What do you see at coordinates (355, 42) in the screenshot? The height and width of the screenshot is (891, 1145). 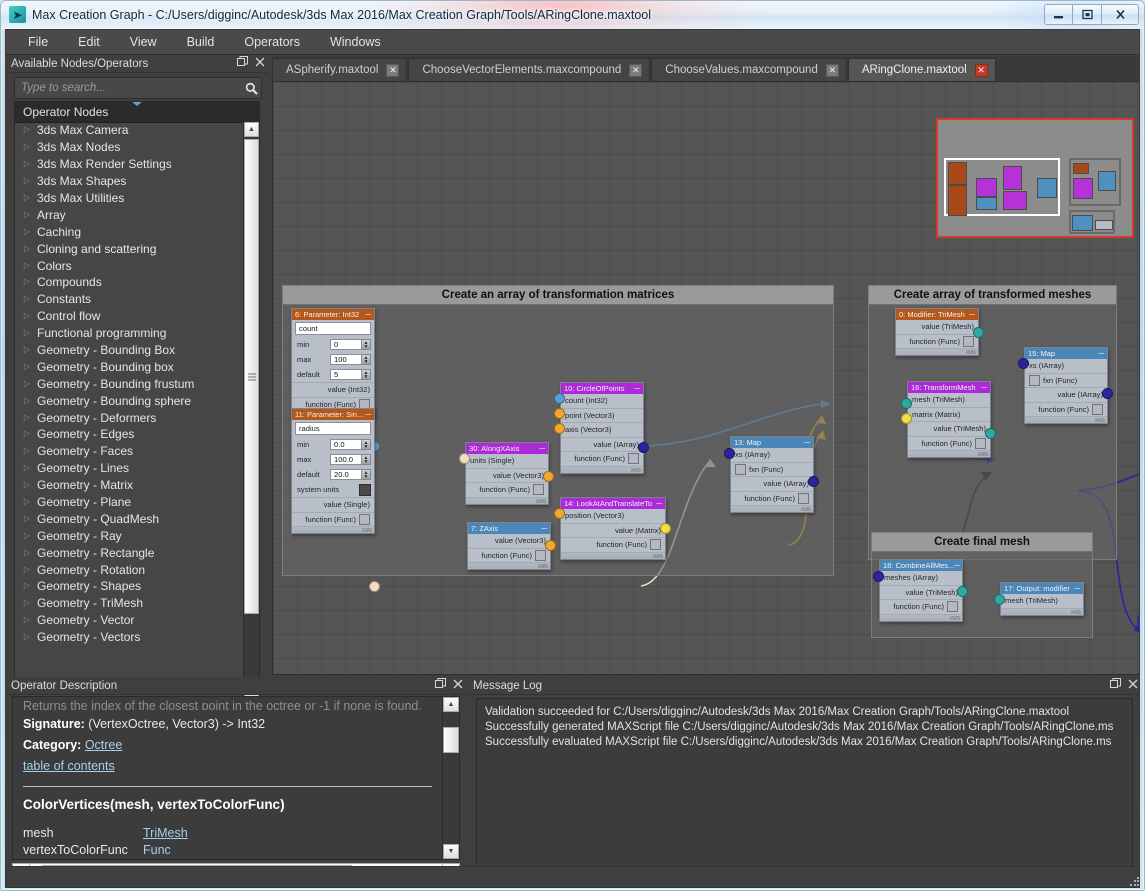 I see `menu-windows: Windows` at bounding box center [355, 42].